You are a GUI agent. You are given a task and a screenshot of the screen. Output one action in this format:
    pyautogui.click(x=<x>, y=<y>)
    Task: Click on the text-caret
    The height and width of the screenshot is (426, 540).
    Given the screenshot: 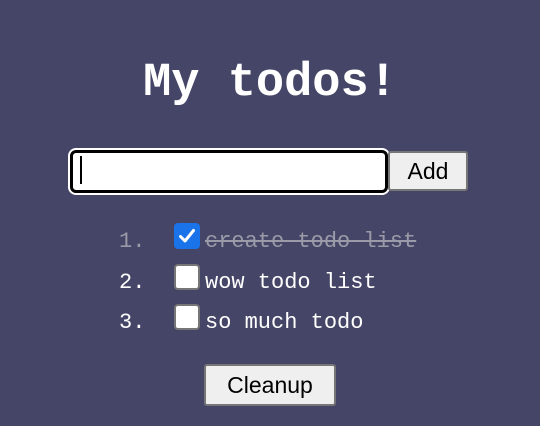 What is the action you would take?
    pyautogui.click(x=81, y=170)
    